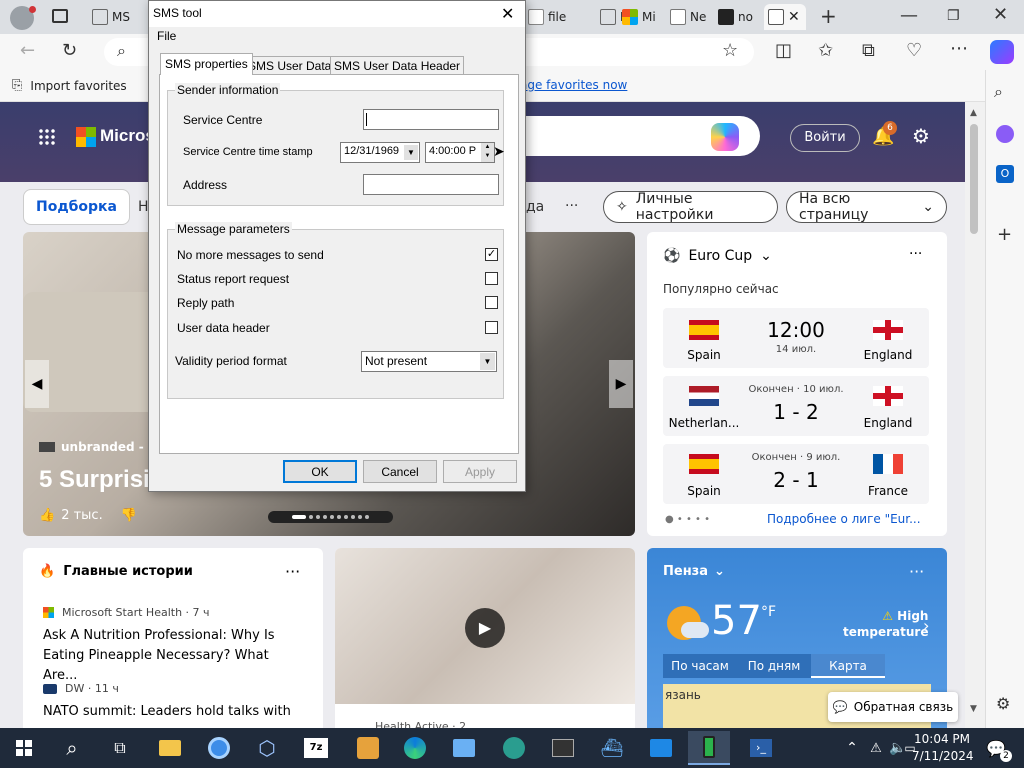 Image resolution: width=1024 pixels, height=768 pixels. I want to click on favorites-icon: ✩, so click(825, 51).